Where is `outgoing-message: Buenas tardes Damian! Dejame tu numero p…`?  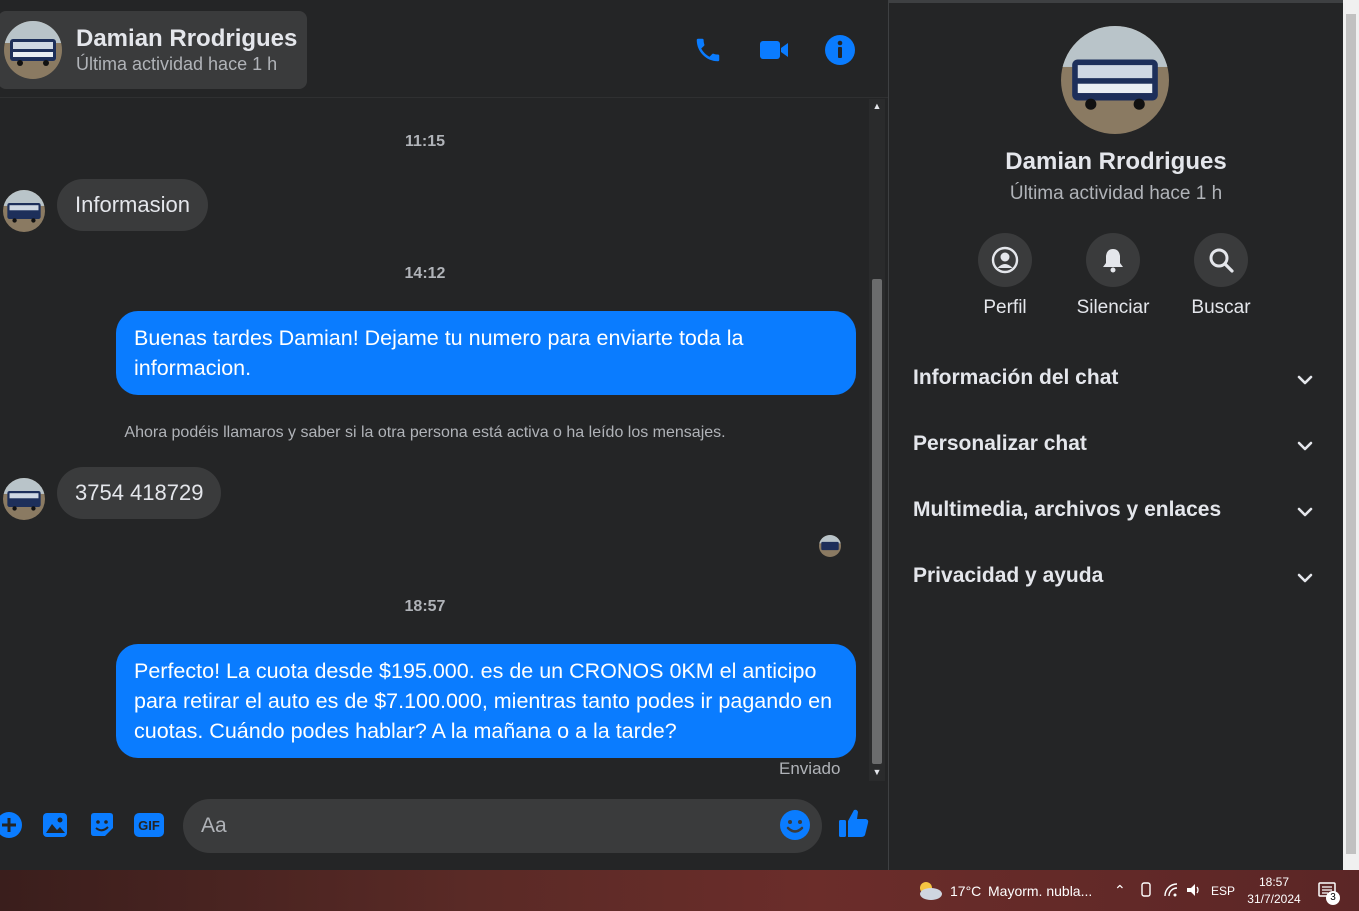 outgoing-message: Buenas tardes Damian! Dejame tu numero p… is located at coordinates (486, 353).